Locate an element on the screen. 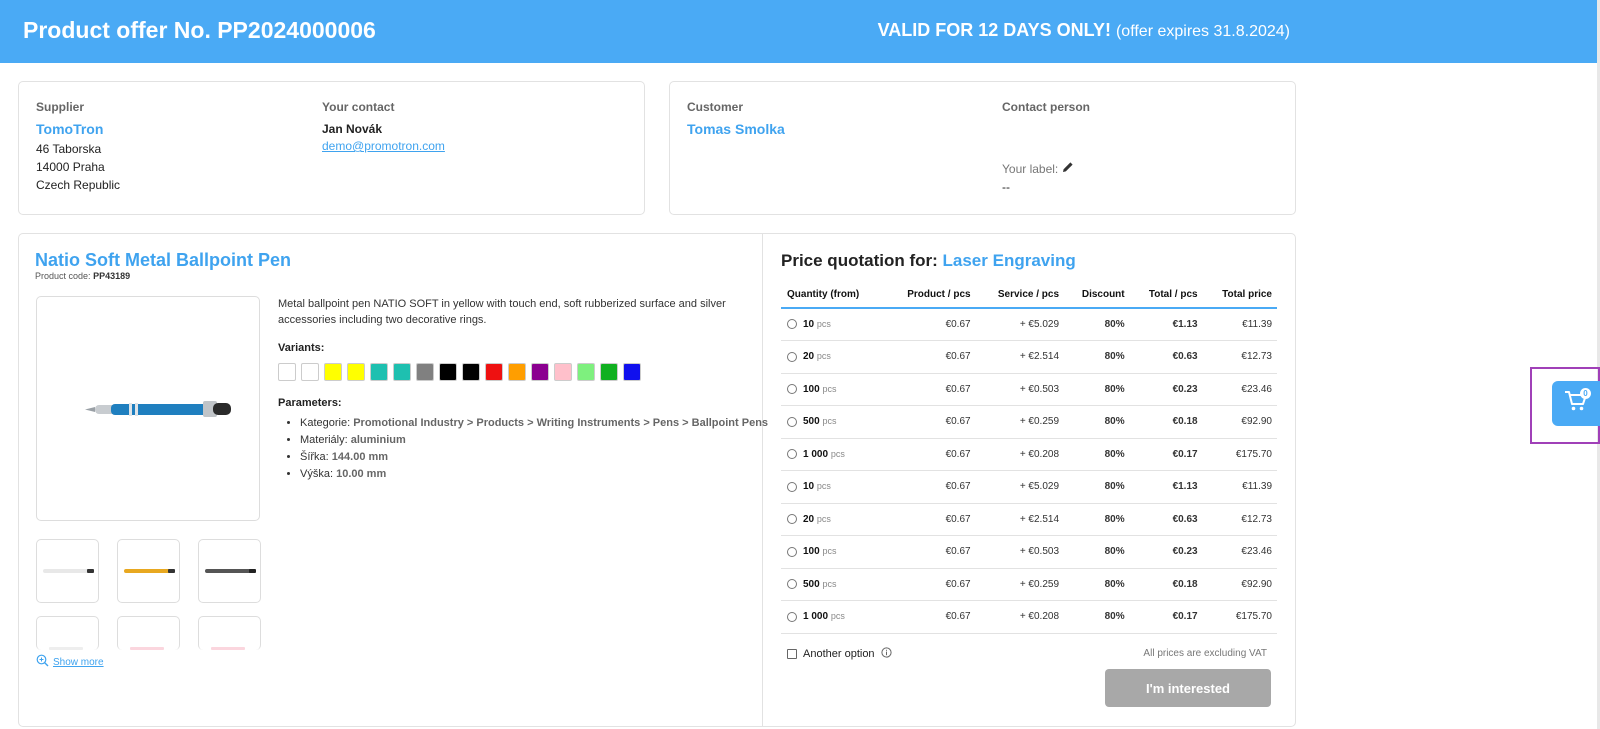 The width and height of the screenshot is (1600, 729). supplier-name: TomoTron is located at coordinates (69, 129).